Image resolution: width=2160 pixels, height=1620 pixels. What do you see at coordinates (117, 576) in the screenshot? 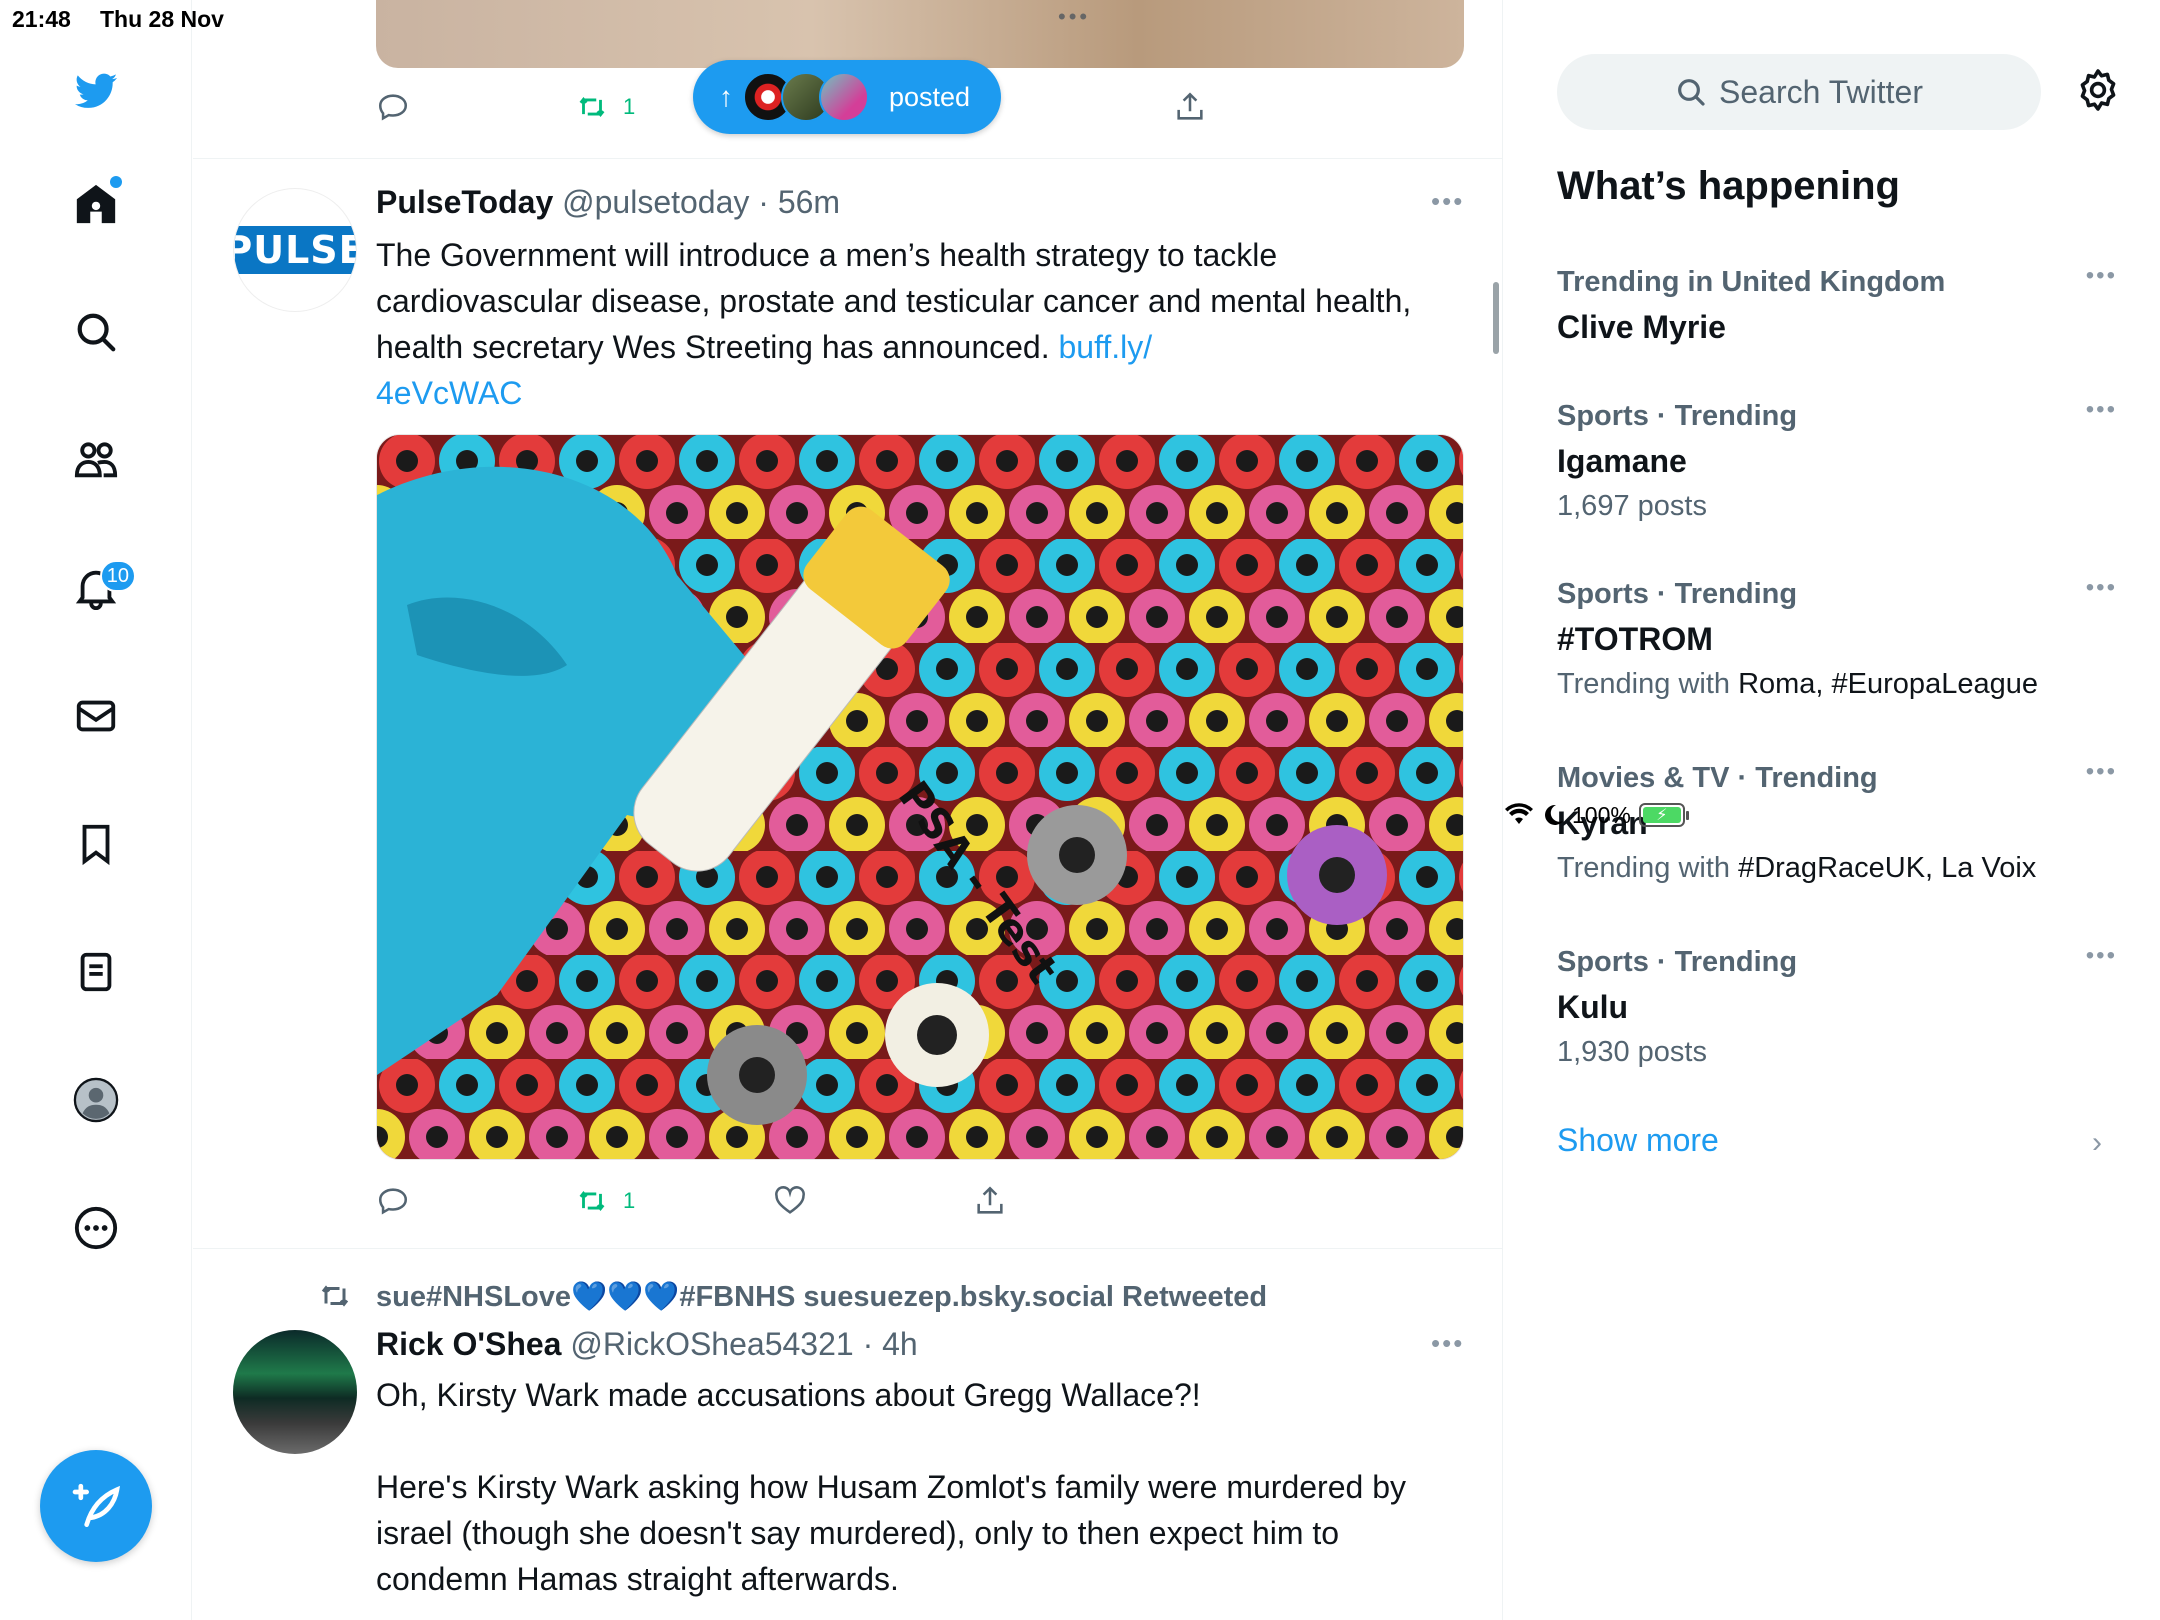
I see `notifications-badge: 10` at bounding box center [117, 576].